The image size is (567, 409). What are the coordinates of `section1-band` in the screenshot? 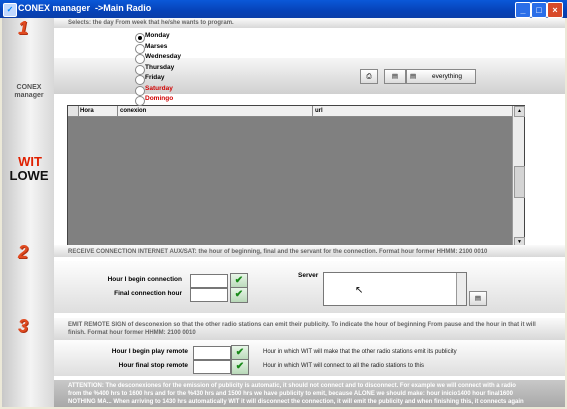 It's located at (309, 76).